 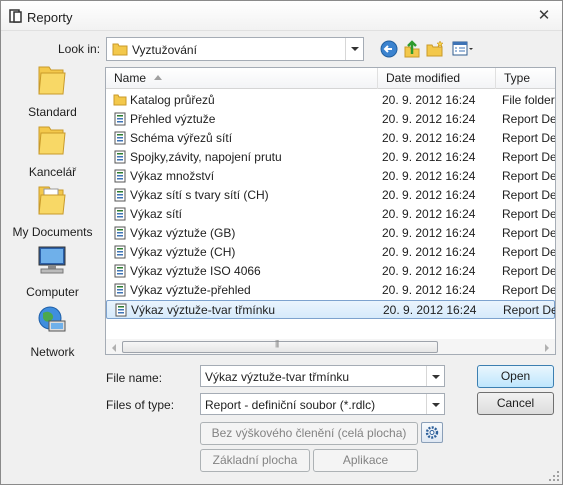 I want to click on file-name: Výkaz výztuže ISO 4066, so click(x=195, y=271).